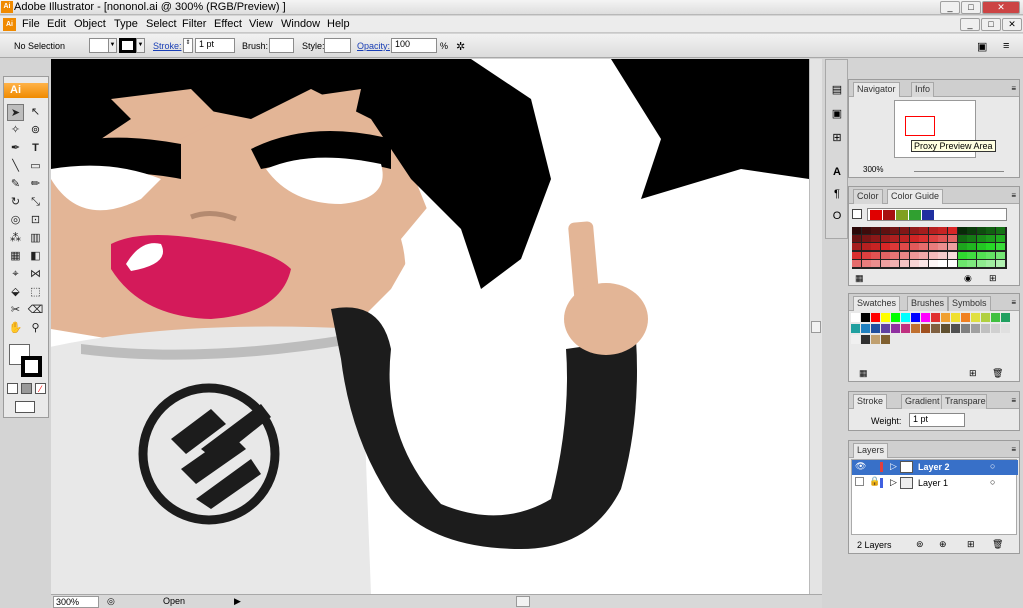 The image size is (1023, 608). What do you see at coordinates (915, 196) in the screenshot?
I see `tab-color-guide: Color Guide` at bounding box center [915, 196].